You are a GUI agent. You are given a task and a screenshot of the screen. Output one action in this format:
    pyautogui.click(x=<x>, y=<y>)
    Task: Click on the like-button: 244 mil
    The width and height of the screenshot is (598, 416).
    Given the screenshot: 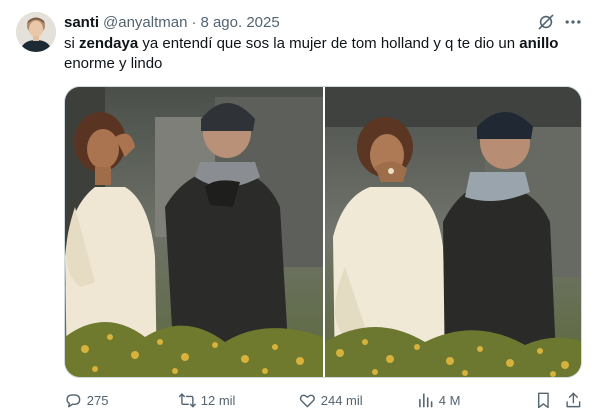 What is the action you would take?
    pyautogui.click(x=330, y=400)
    